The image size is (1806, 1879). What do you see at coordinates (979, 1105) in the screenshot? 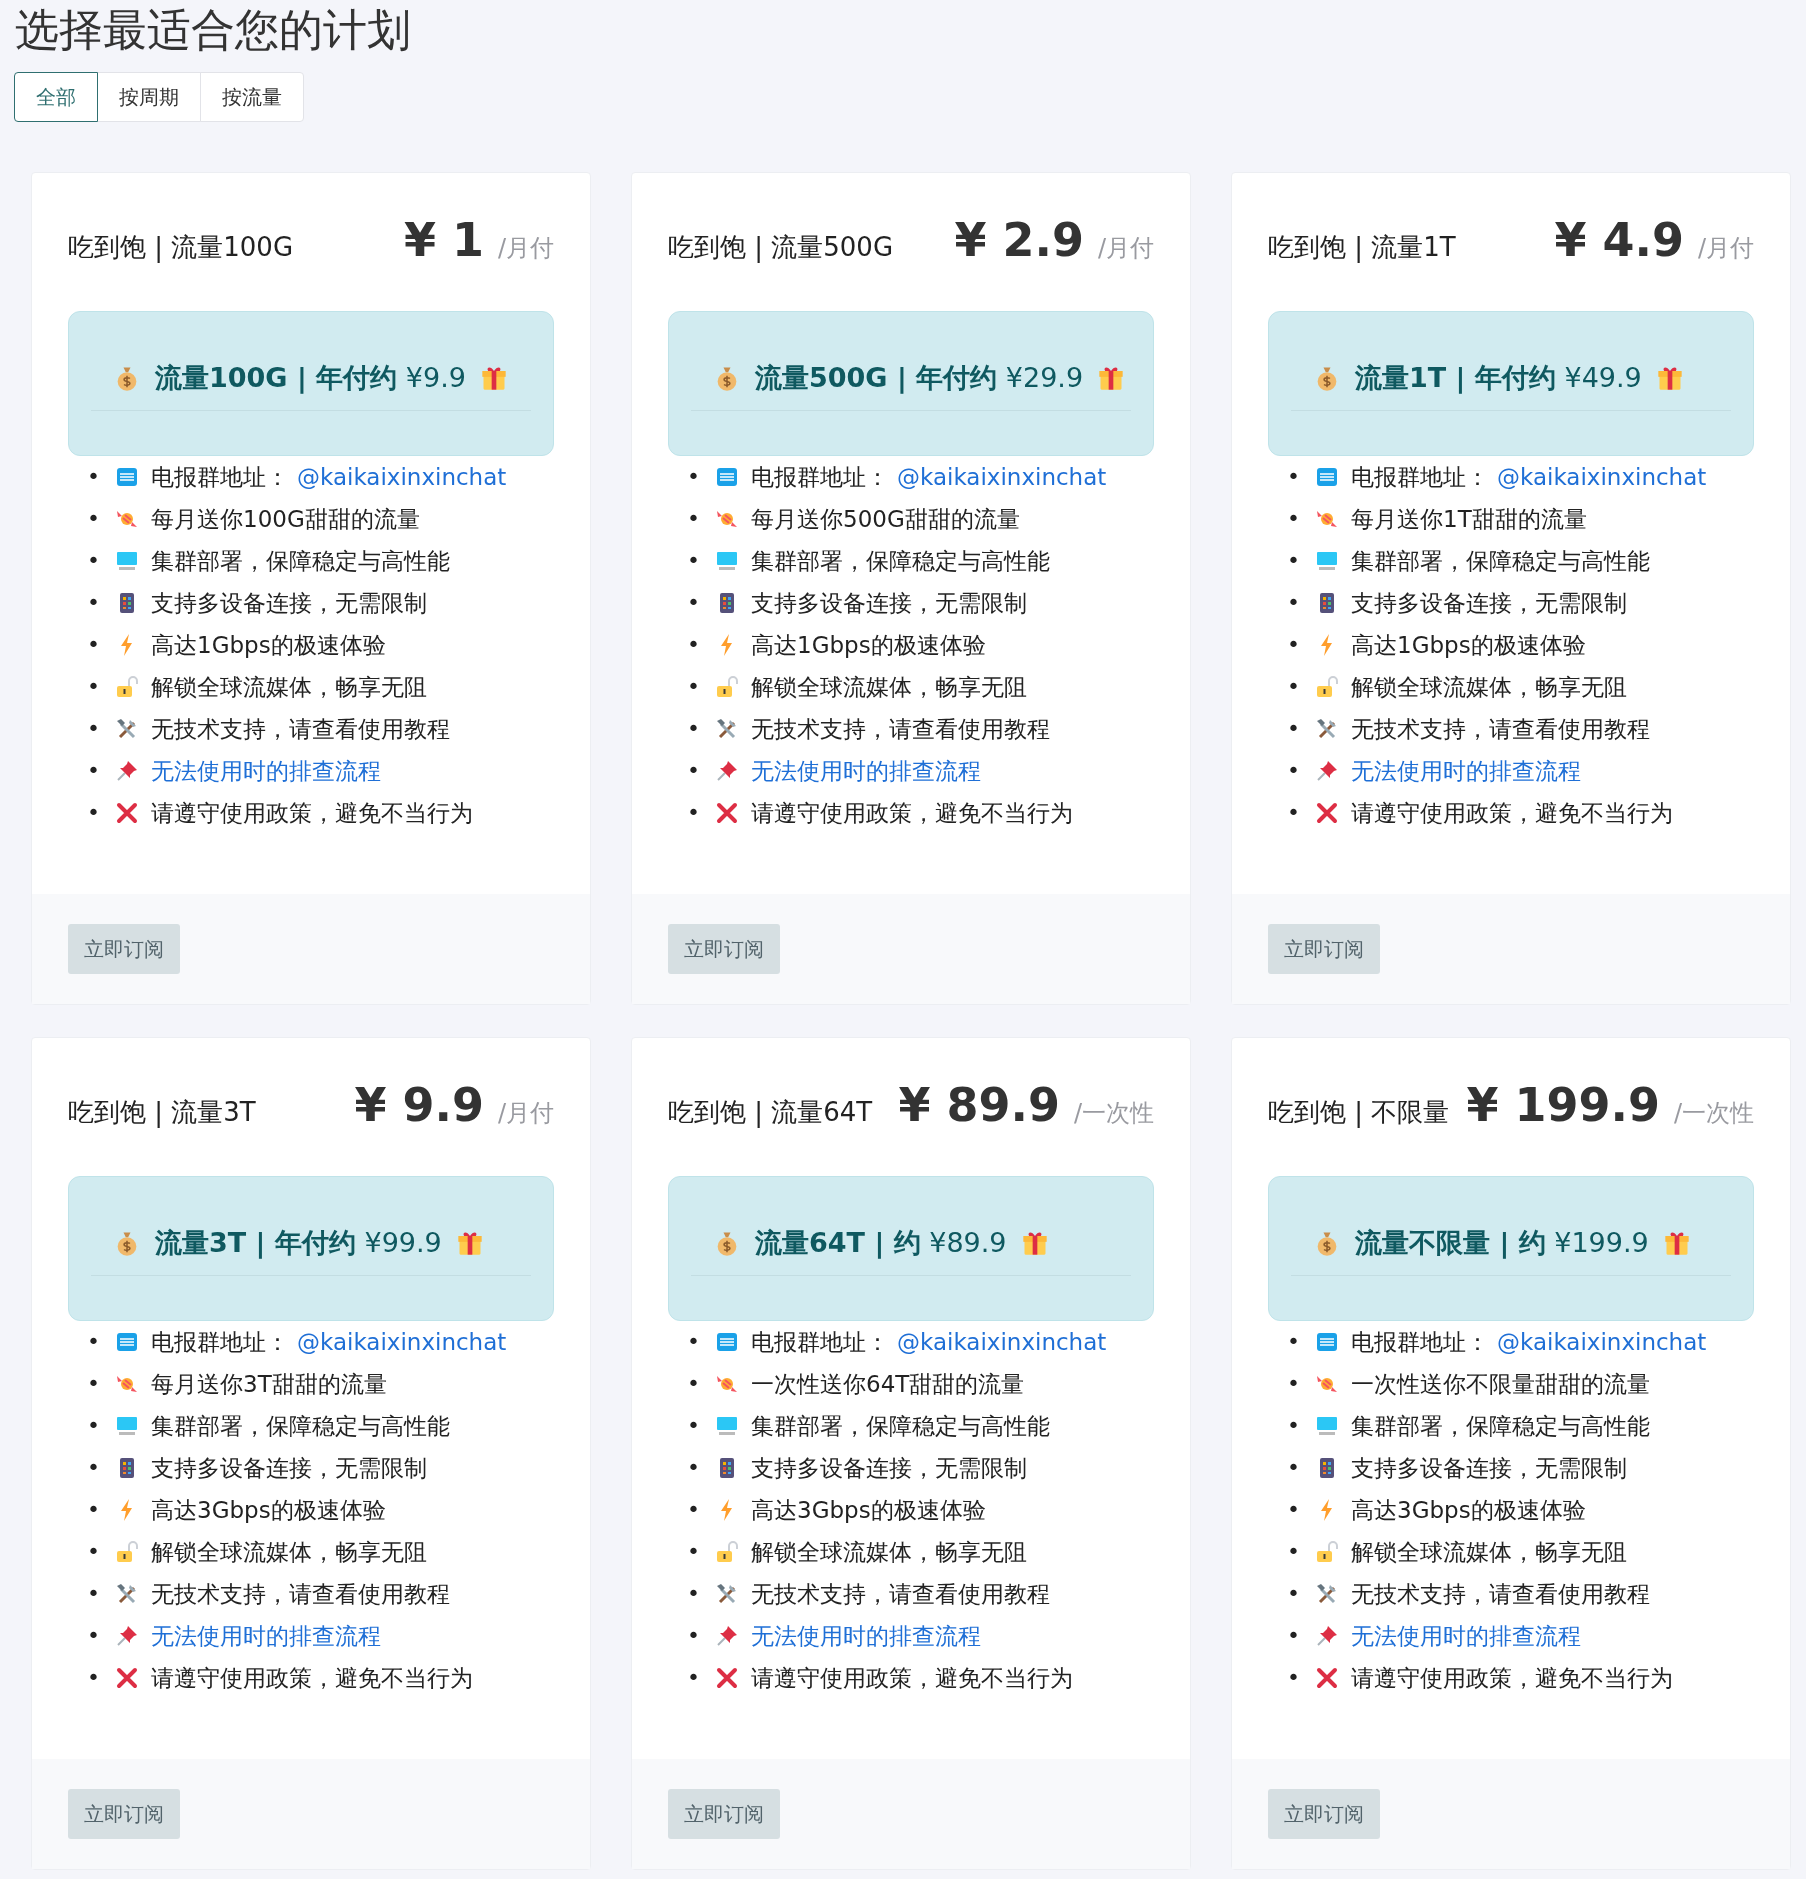
I see `plan-price: ¥ 89.9` at bounding box center [979, 1105].